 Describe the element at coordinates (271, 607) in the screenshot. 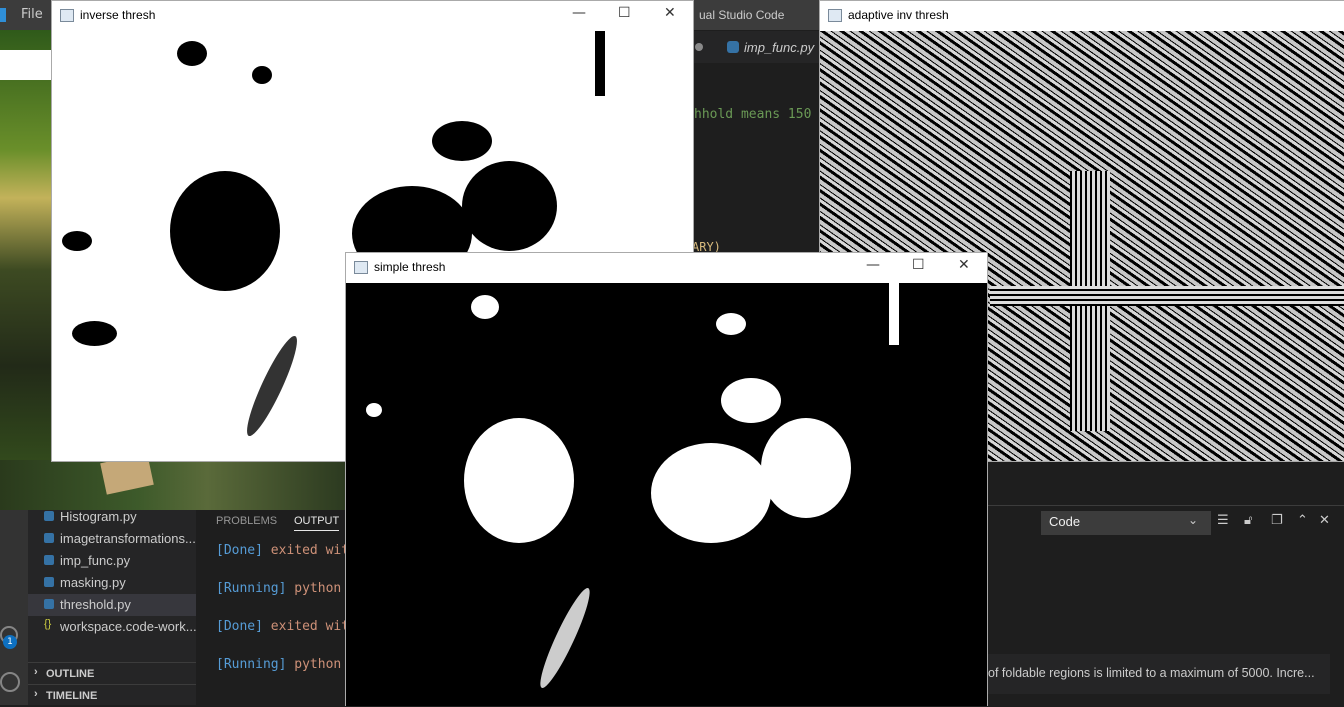

I see `output-panel` at that location.